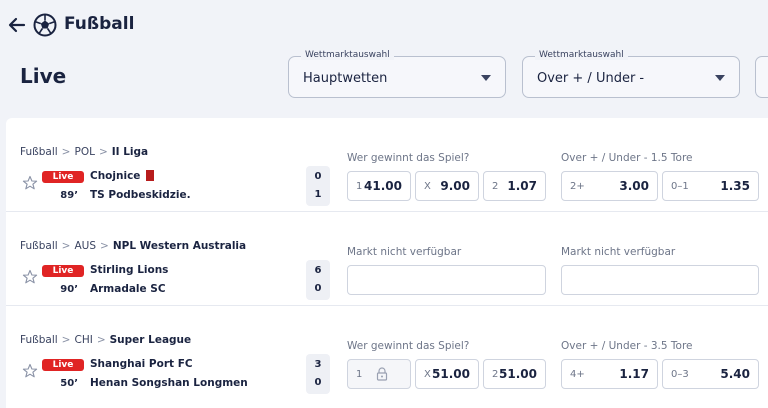 The height and width of the screenshot is (408, 768). What do you see at coordinates (735, 374) in the screenshot?
I see `odds-value: 5.40` at bounding box center [735, 374].